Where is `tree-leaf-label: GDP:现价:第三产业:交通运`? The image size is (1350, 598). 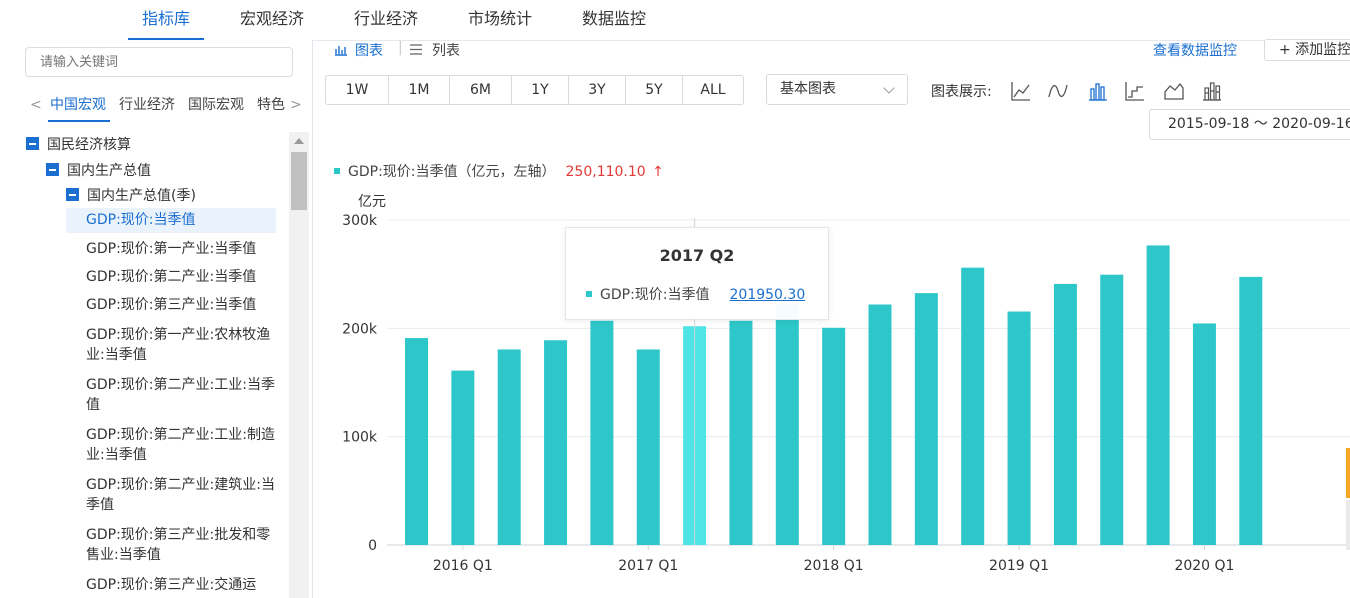
tree-leaf-label: GDP:现价:第三产业:交通运 is located at coordinates (171, 585).